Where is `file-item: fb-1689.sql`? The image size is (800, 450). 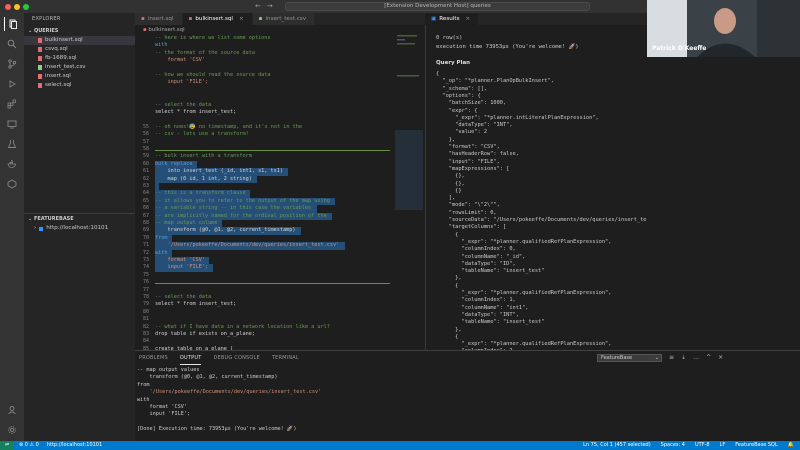
file-item: fb-1689.sql is located at coordinates (79, 58).